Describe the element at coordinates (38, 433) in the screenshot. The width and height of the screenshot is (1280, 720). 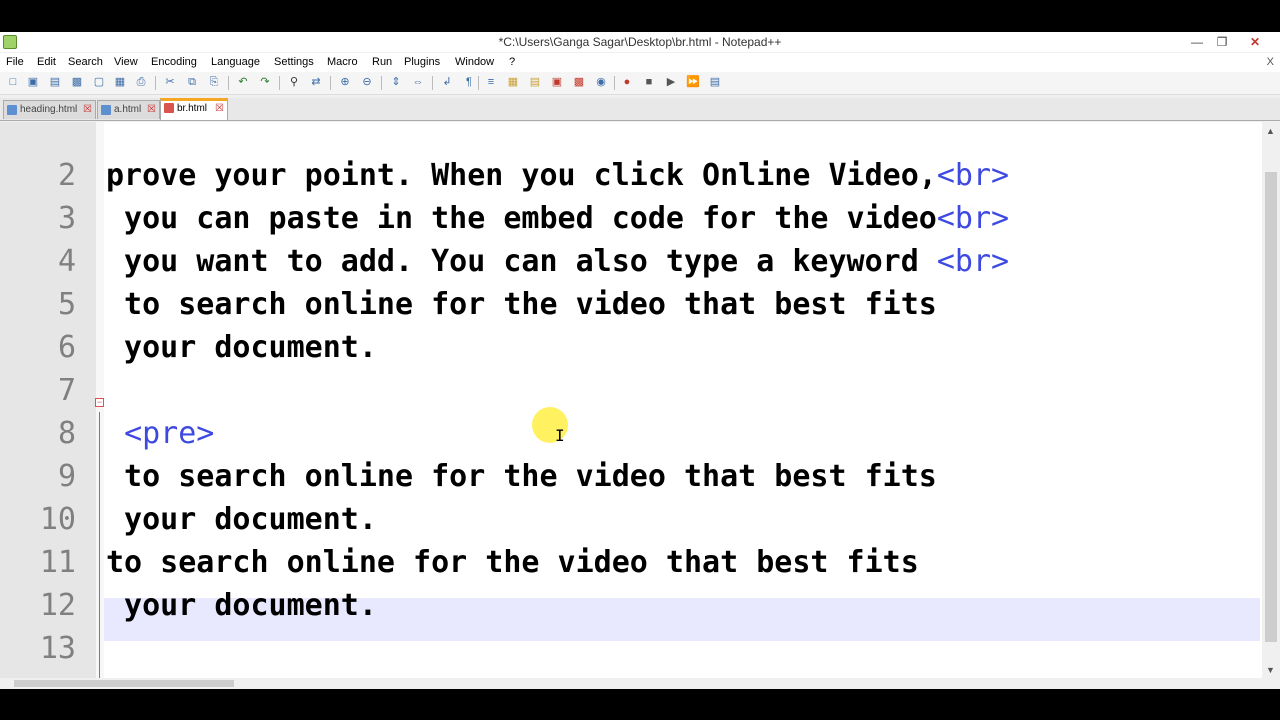
I see `line-number: 8` at that location.